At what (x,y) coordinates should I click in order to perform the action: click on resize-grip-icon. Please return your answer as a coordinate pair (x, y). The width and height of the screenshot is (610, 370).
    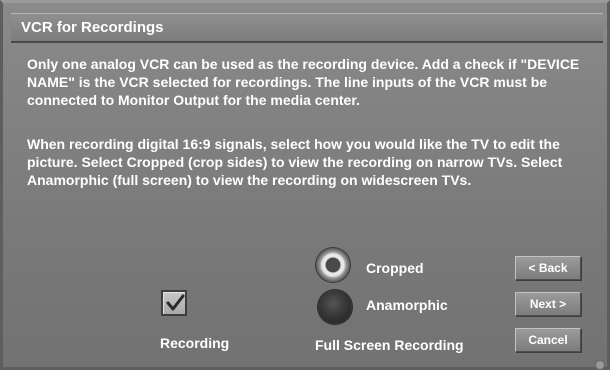
    Looking at the image, I should click on (600, 365).